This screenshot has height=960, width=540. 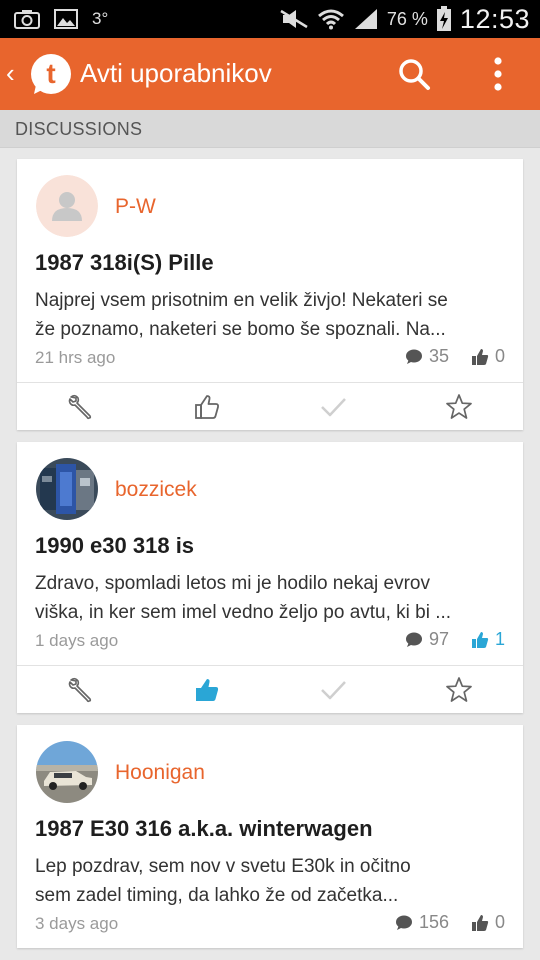 I want to click on section-header: DISCUSSIONS, so click(x=270, y=129).